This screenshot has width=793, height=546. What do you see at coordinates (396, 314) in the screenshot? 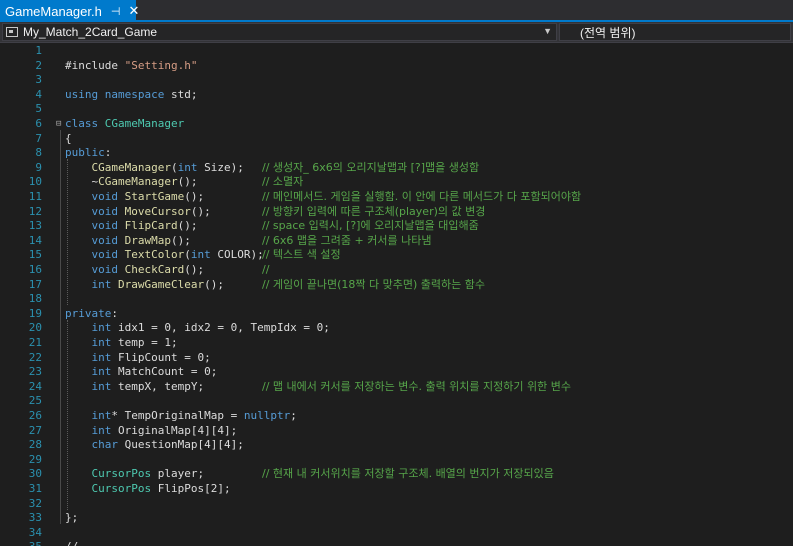
I see `code-line: 19 private:` at bounding box center [396, 314].